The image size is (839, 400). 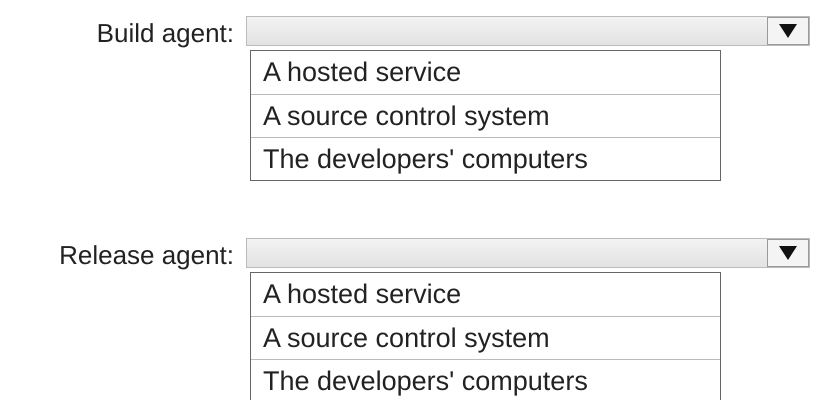 What do you see at coordinates (146, 254) in the screenshot?
I see `field-label: Release agent:` at bounding box center [146, 254].